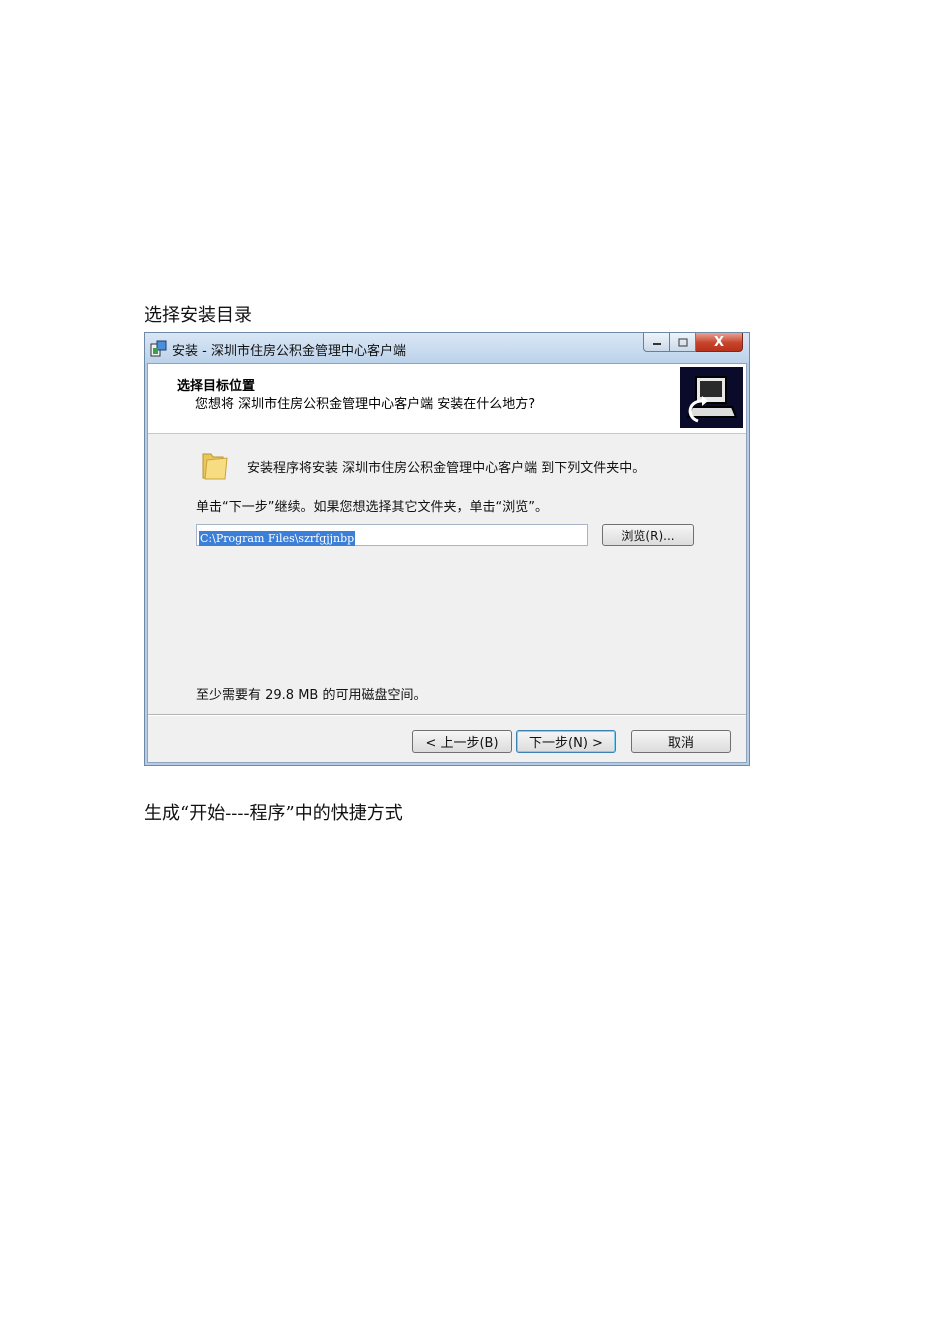 This screenshot has height=1344, width=950. I want to click on computer-install-icon, so click(711, 397).